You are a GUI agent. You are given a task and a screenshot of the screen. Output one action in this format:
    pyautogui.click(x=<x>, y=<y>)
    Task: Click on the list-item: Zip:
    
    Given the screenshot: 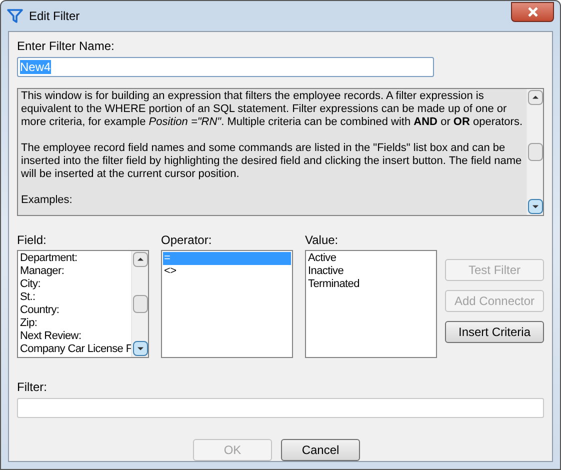 What is the action you would take?
    pyautogui.click(x=74, y=323)
    